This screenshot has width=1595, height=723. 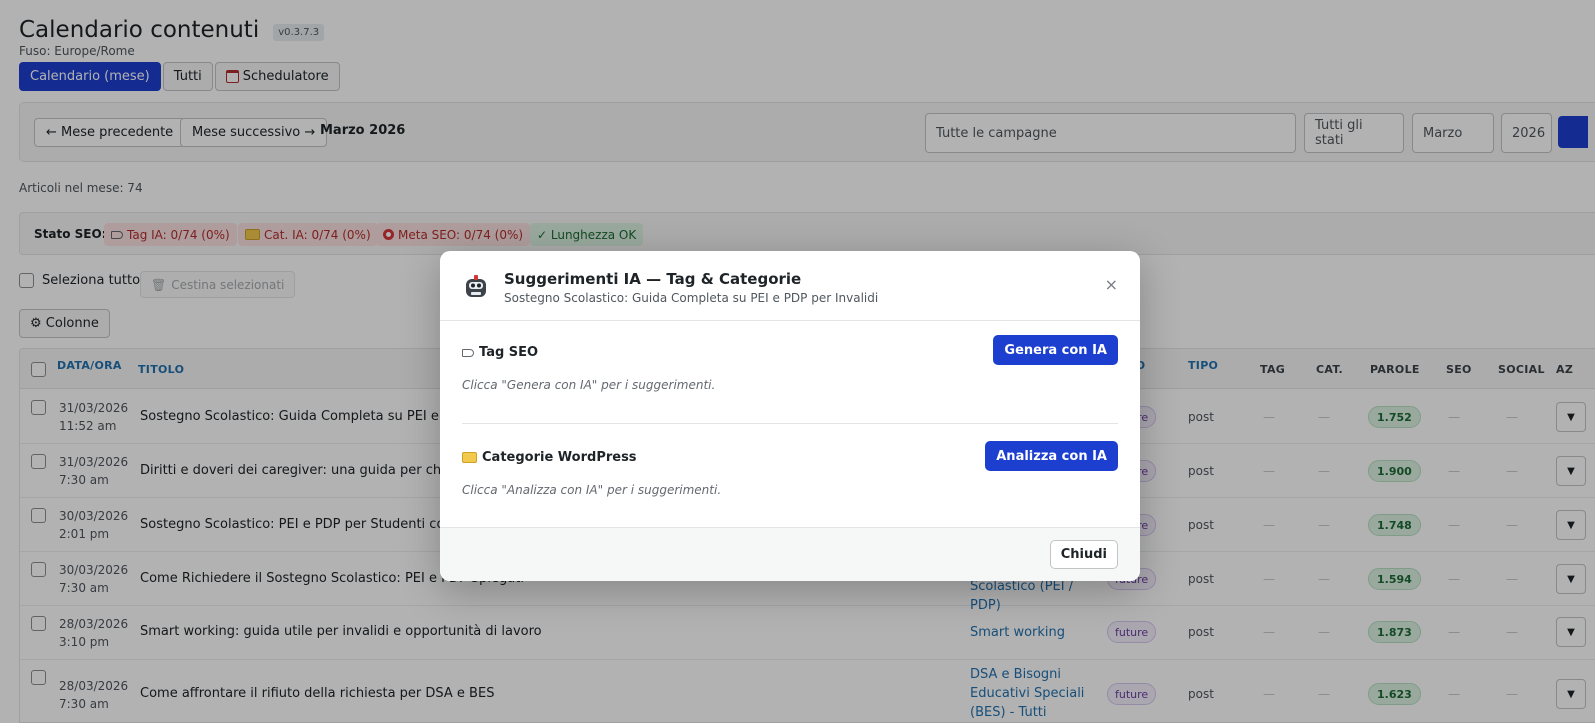 I want to click on tag-seo-label: Tag SEO, so click(x=509, y=352).